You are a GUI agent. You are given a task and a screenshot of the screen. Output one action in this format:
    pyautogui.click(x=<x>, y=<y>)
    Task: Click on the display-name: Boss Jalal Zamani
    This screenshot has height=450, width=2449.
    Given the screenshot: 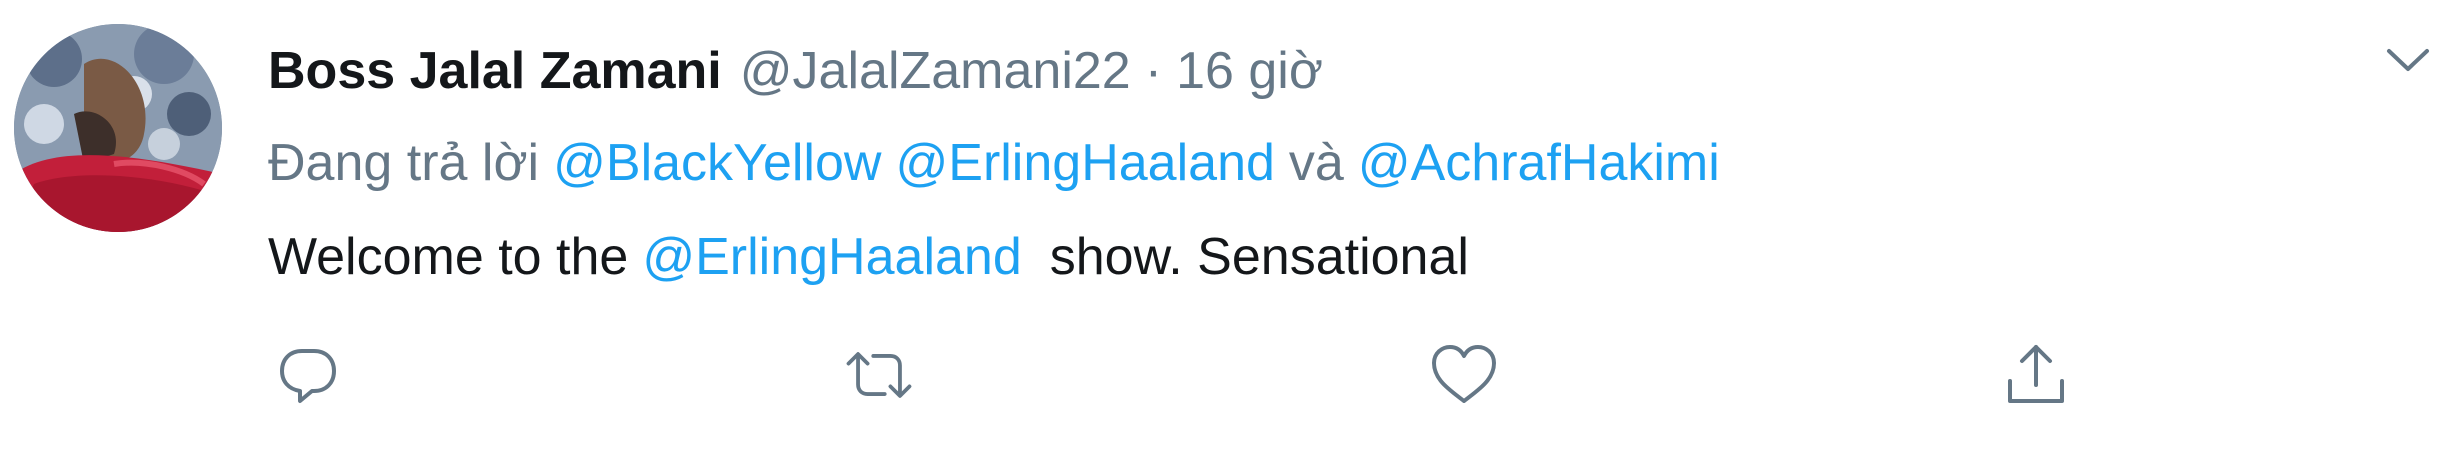 What is the action you would take?
    pyautogui.click(x=495, y=71)
    